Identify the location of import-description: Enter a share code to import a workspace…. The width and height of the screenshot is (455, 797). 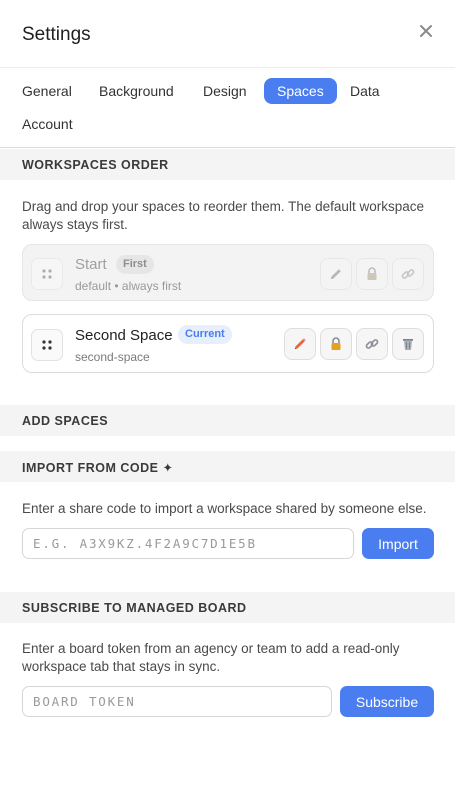
(224, 508).